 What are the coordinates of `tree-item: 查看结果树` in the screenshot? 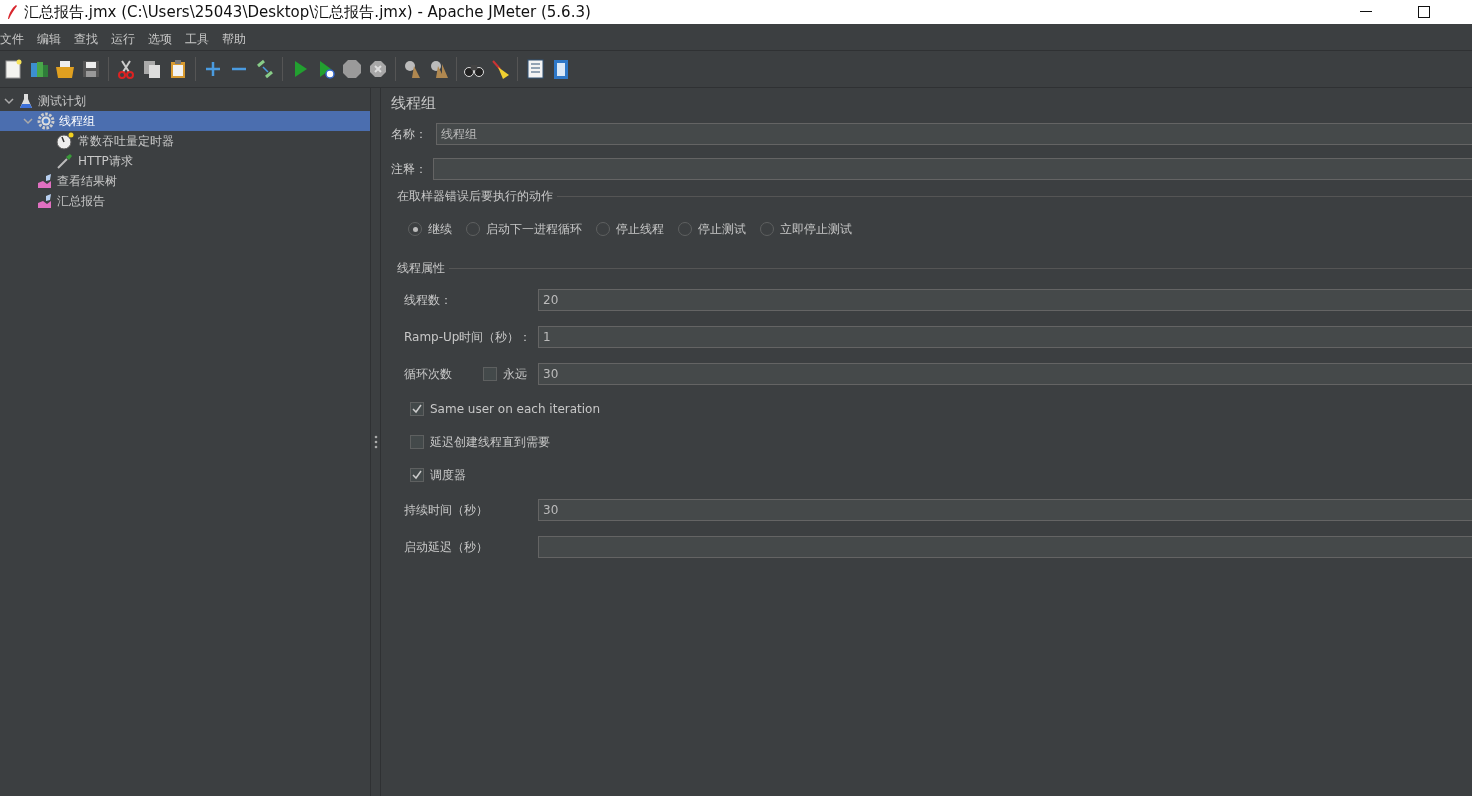 It's located at (185, 181).